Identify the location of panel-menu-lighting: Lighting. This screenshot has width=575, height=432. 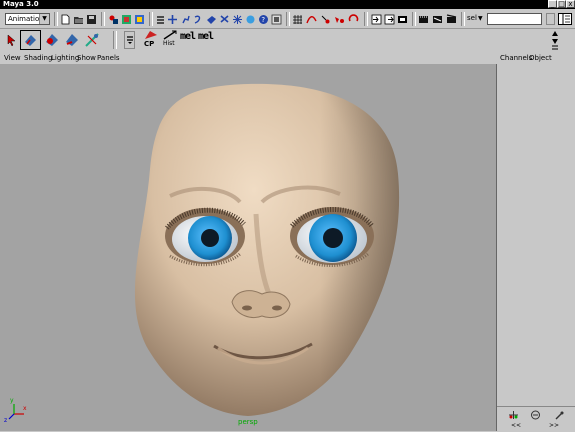
(65, 58).